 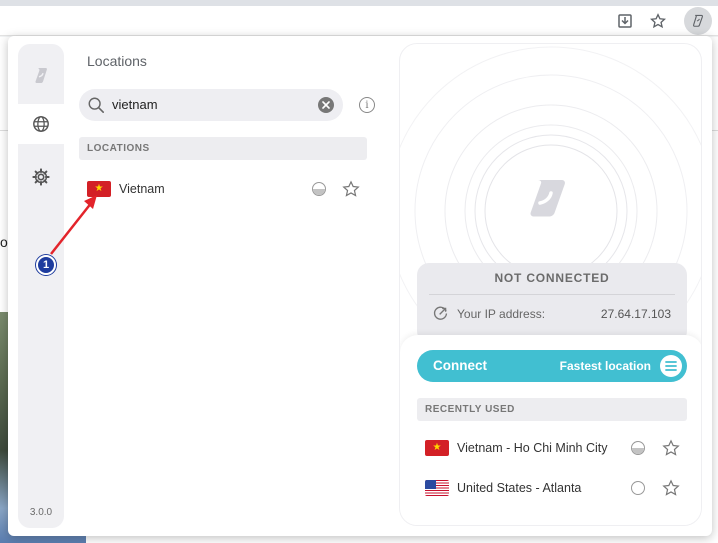 What do you see at coordinates (96, 105) in the screenshot?
I see `search-icon` at bounding box center [96, 105].